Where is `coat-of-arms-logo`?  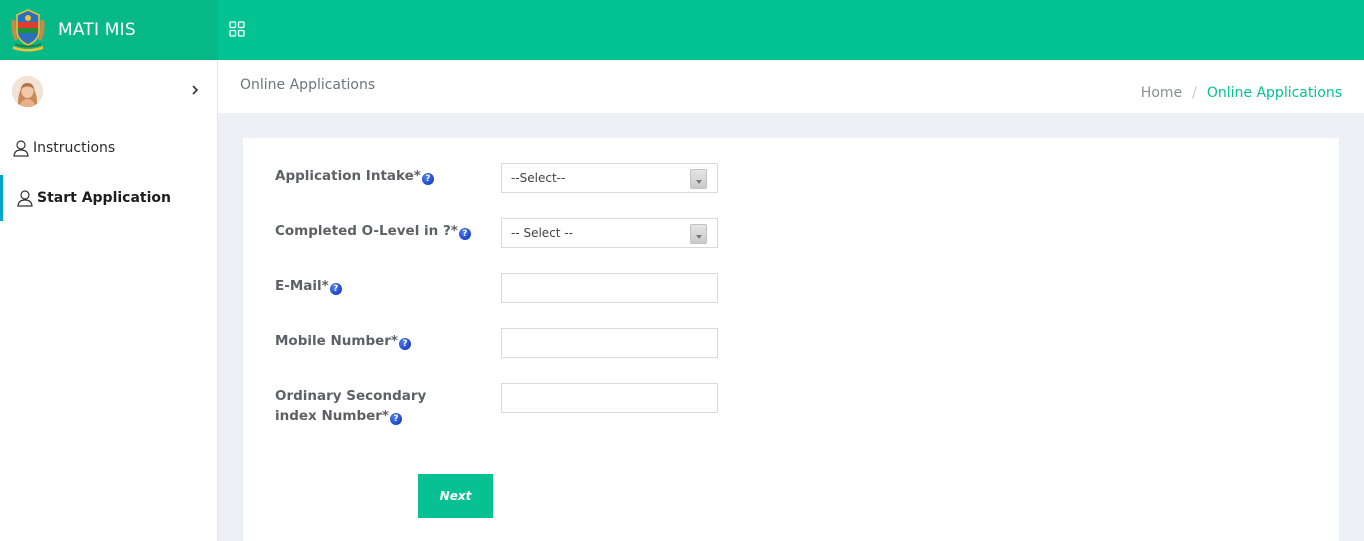 coat-of-arms-logo is located at coordinates (28, 30).